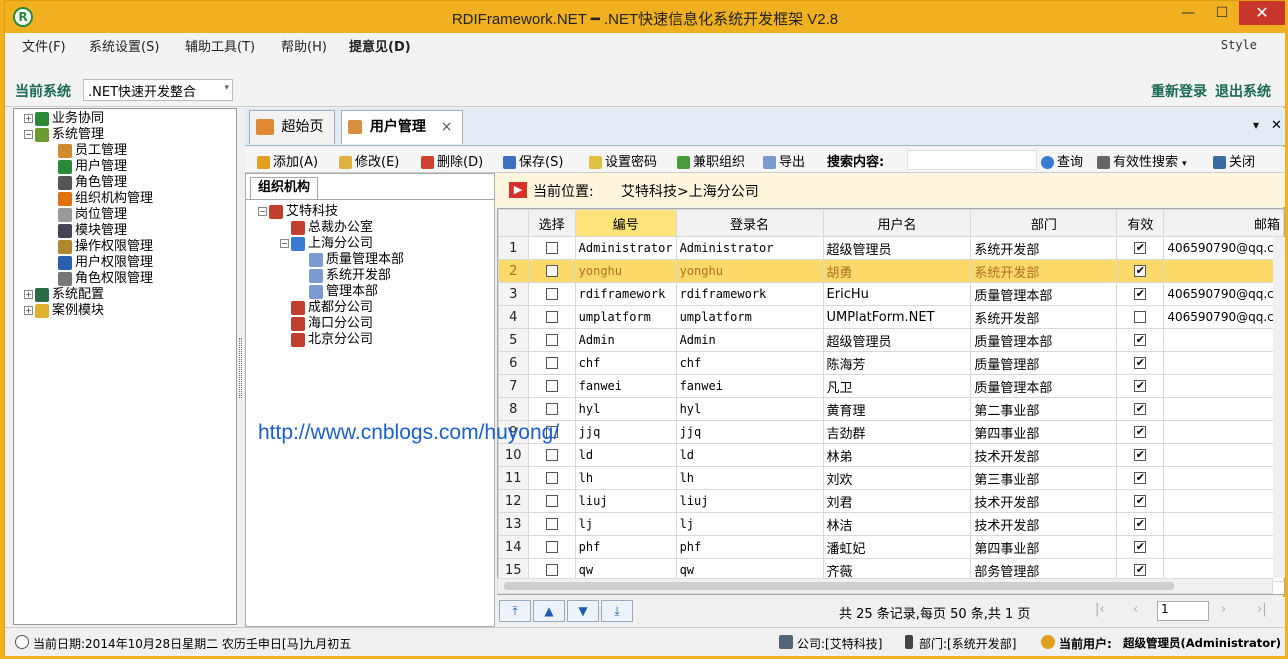 Image resolution: width=1288 pixels, height=659 pixels. Describe the element at coordinates (1188, 13) in the screenshot. I see `minimize-button: —` at that location.